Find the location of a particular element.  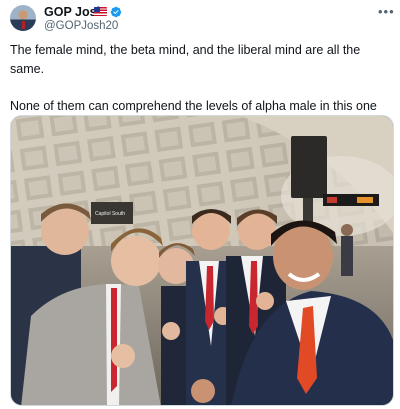

more-horizontal-icon: ••• is located at coordinates (386, 11).